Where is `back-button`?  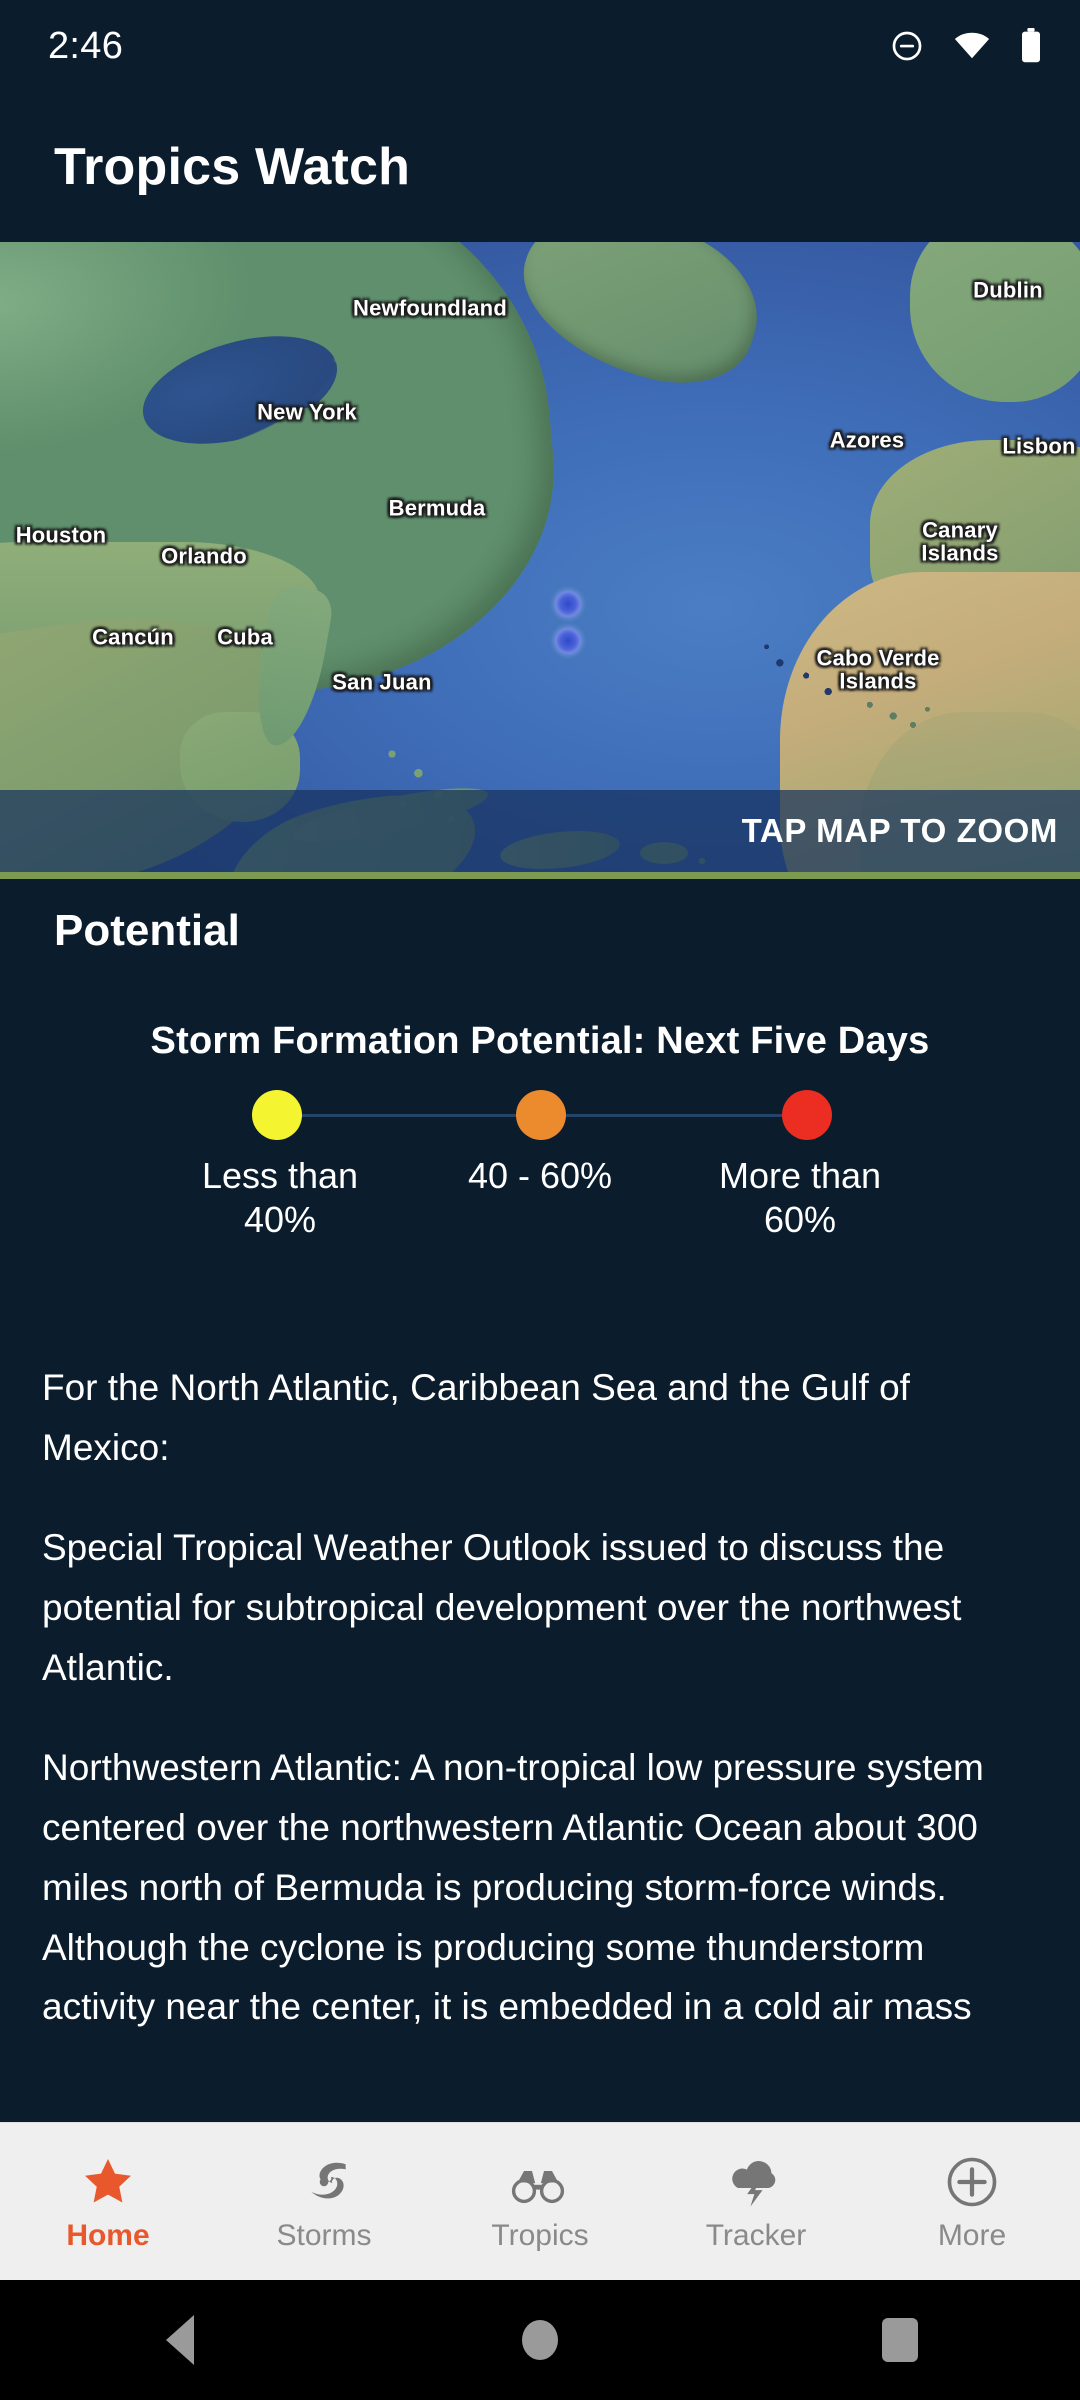
back-button is located at coordinates (180, 2340).